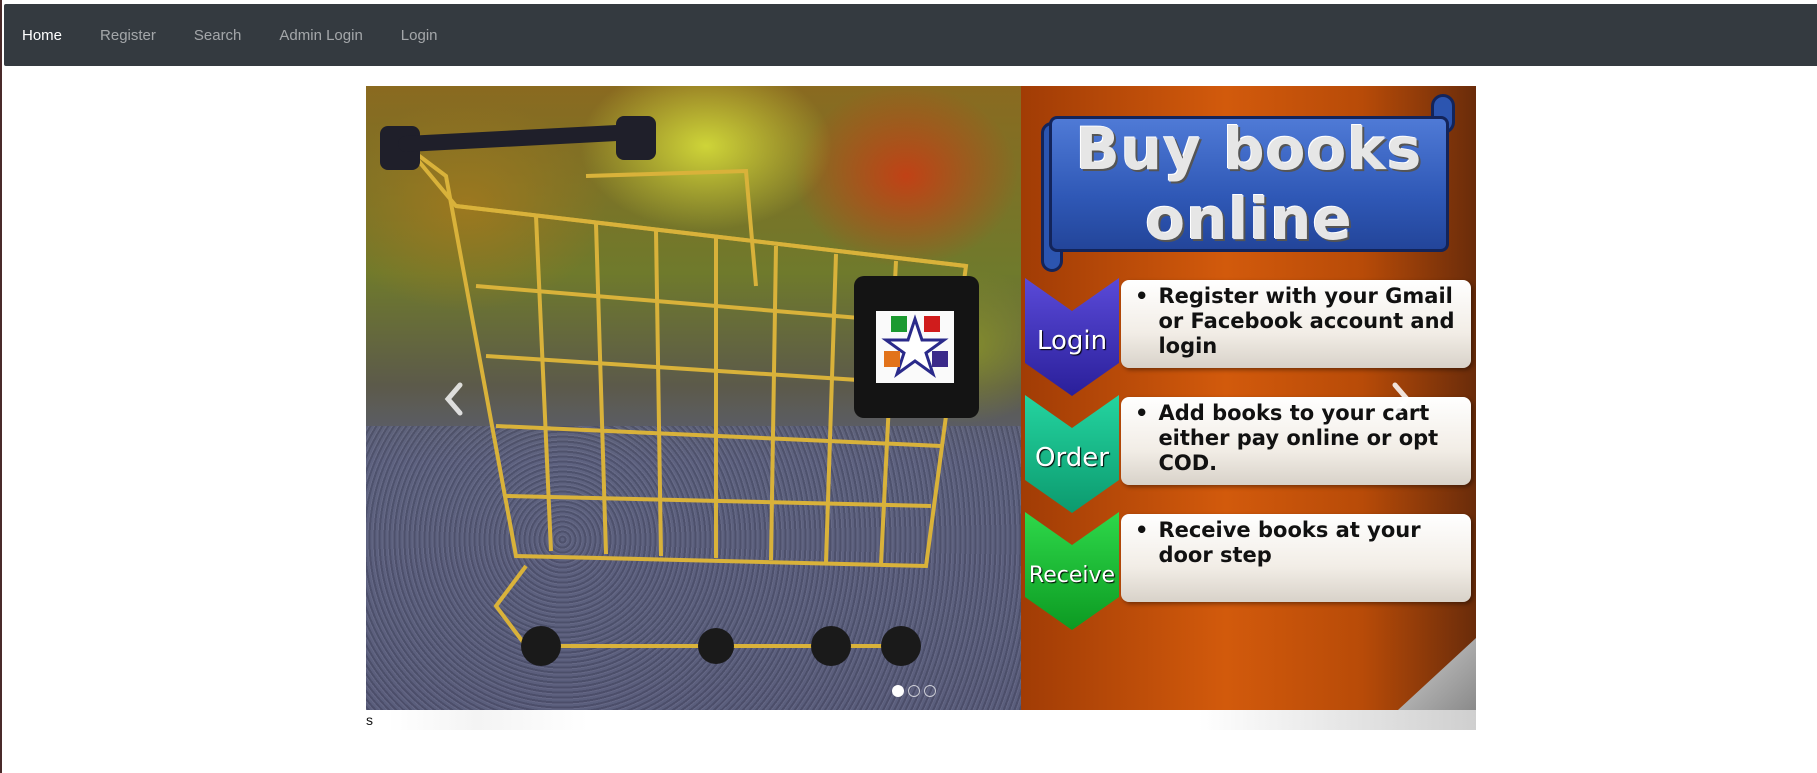 The height and width of the screenshot is (773, 1817). Describe the element at coordinates (1249, 219) in the screenshot. I see `banner-title-line-2: online` at that location.